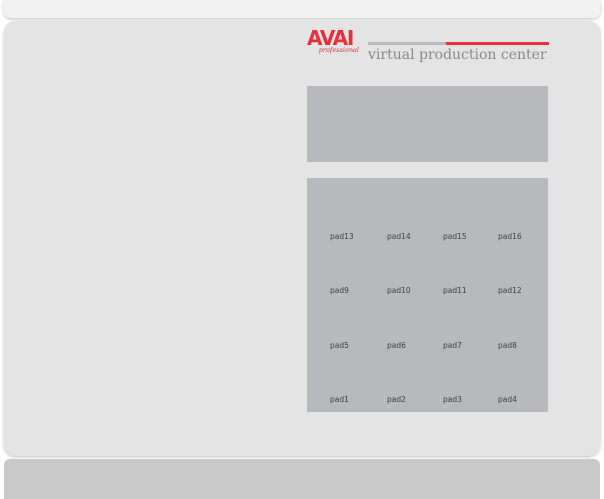 The image size is (604, 499). I want to click on brand-tagline: virtual production center, so click(457, 55).